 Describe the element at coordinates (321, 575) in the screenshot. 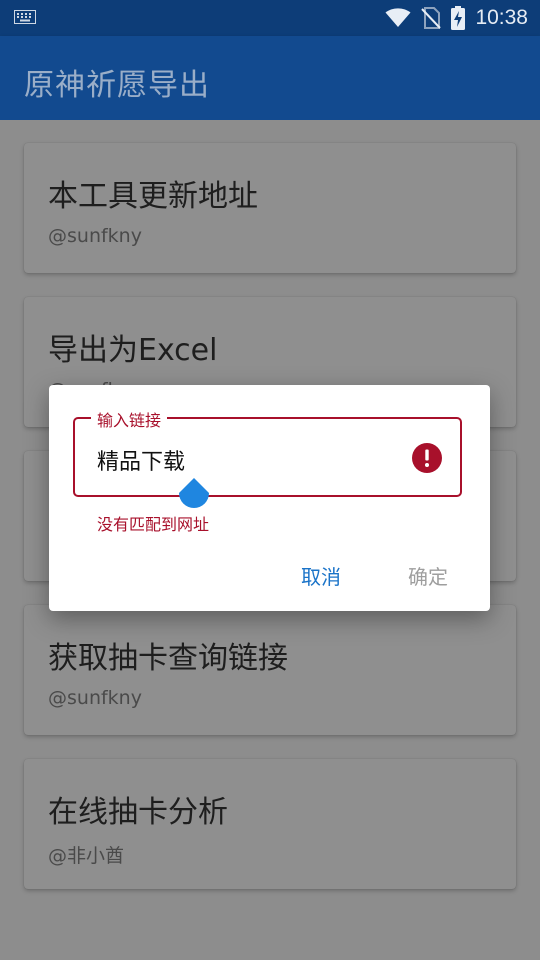

I see `cancel-button: 取消` at that location.